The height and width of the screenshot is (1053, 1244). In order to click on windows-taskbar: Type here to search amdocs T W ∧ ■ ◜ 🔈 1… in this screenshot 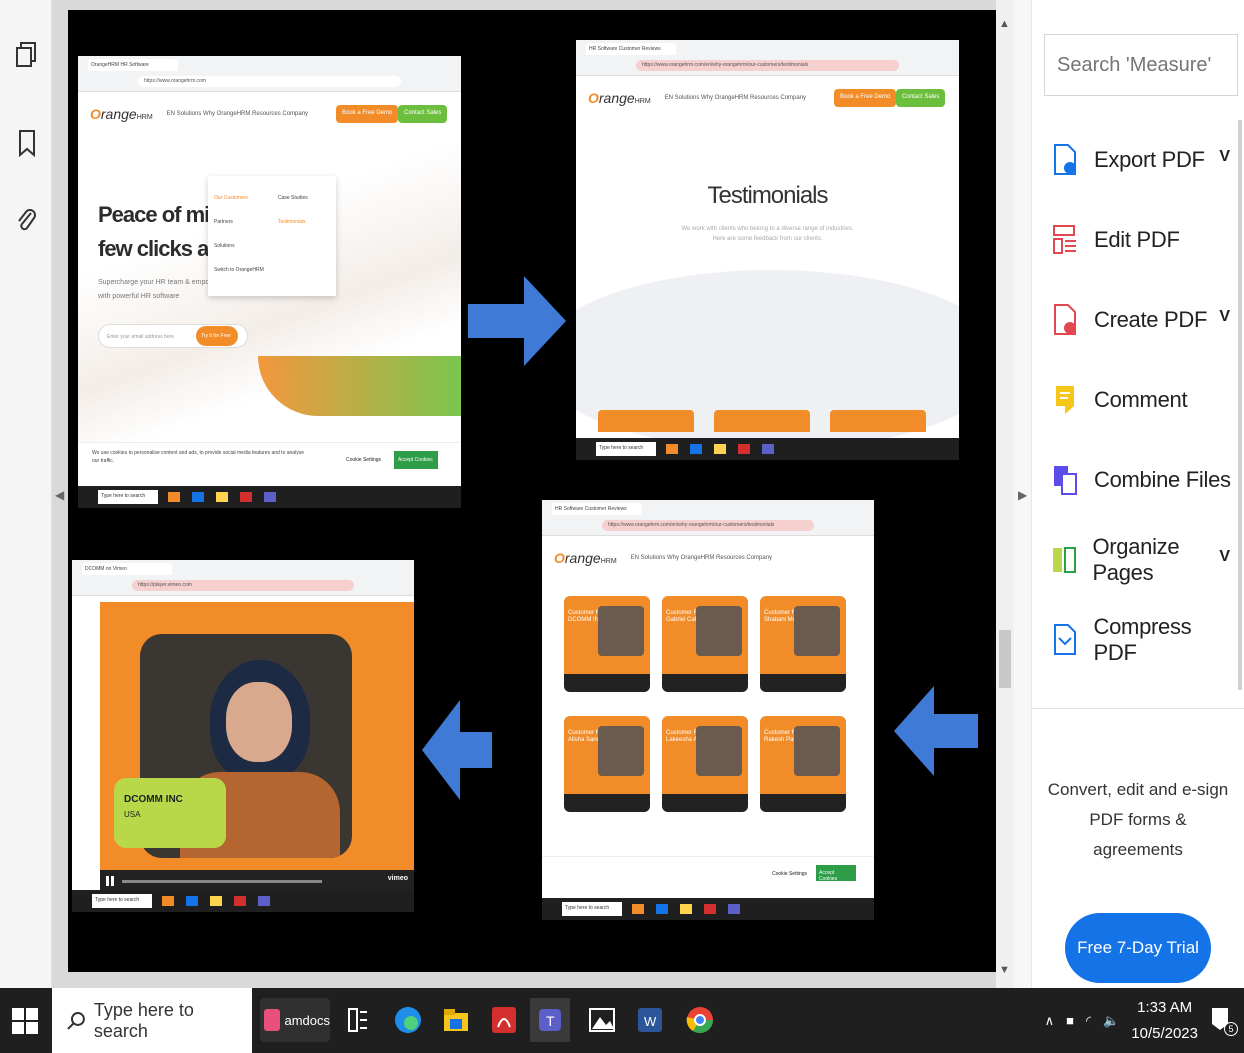, I will do `click(622, 1020)`.